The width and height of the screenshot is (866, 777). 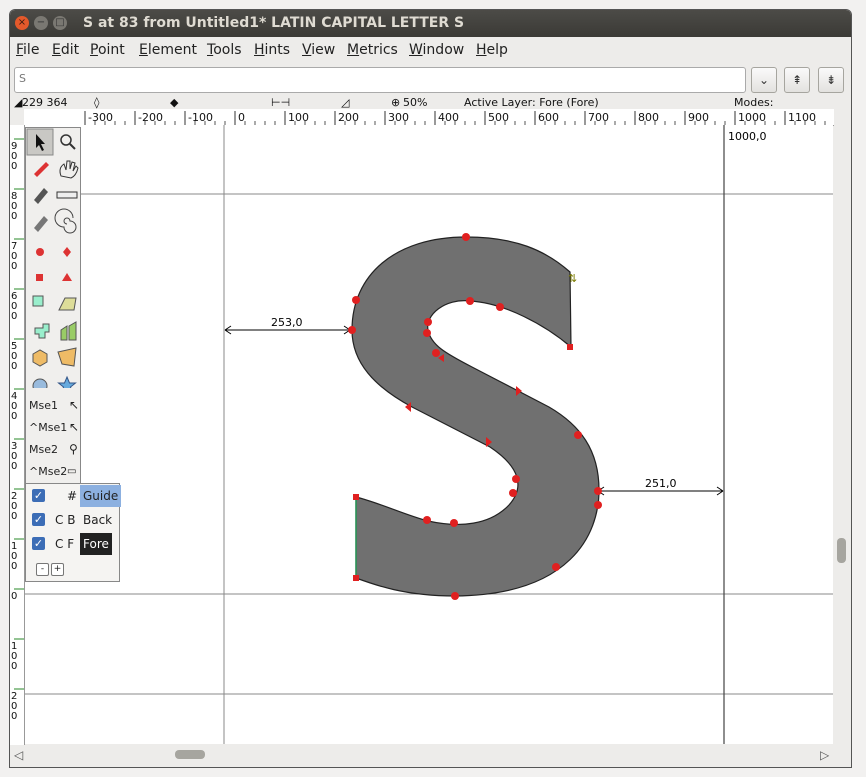 What do you see at coordinates (492, 50) in the screenshot?
I see `menu-help: Help` at bounding box center [492, 50].